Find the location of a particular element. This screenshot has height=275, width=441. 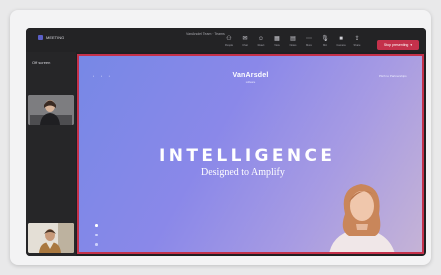

app-name: MEETING is located at coordinates (51, 37).